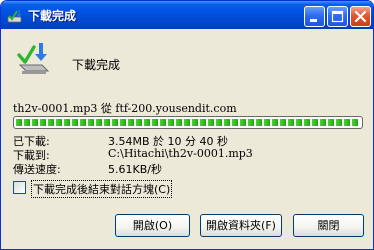 Image resolution: width=374 pixels, height=250 pixels. What do you see at coordinates (314, 16) in the screenshot?
I see `minimize-button` at bounding box center [314, 16].